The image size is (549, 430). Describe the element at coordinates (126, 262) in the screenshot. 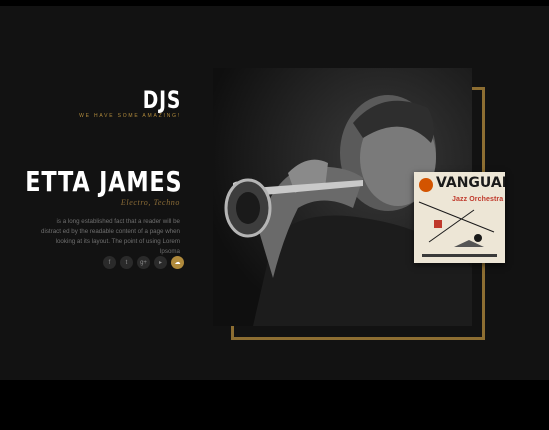

I see `twitter-icon: t` at that location.